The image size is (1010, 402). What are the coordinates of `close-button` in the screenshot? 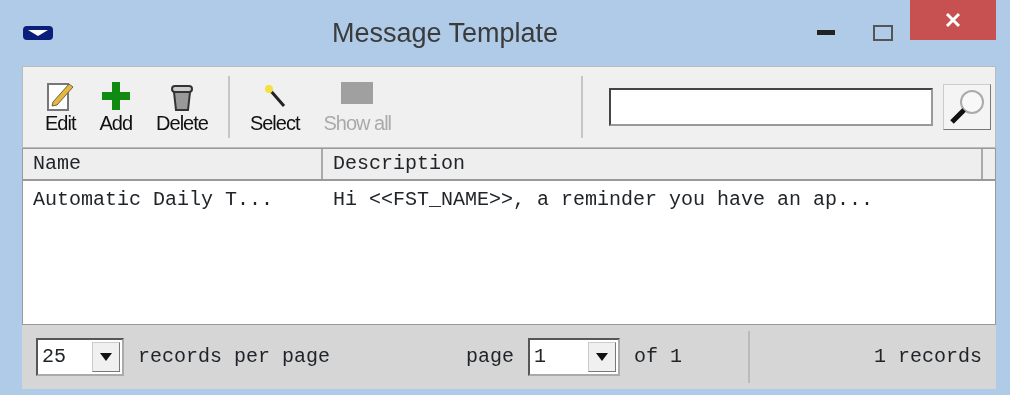 It's located at (953, 20).